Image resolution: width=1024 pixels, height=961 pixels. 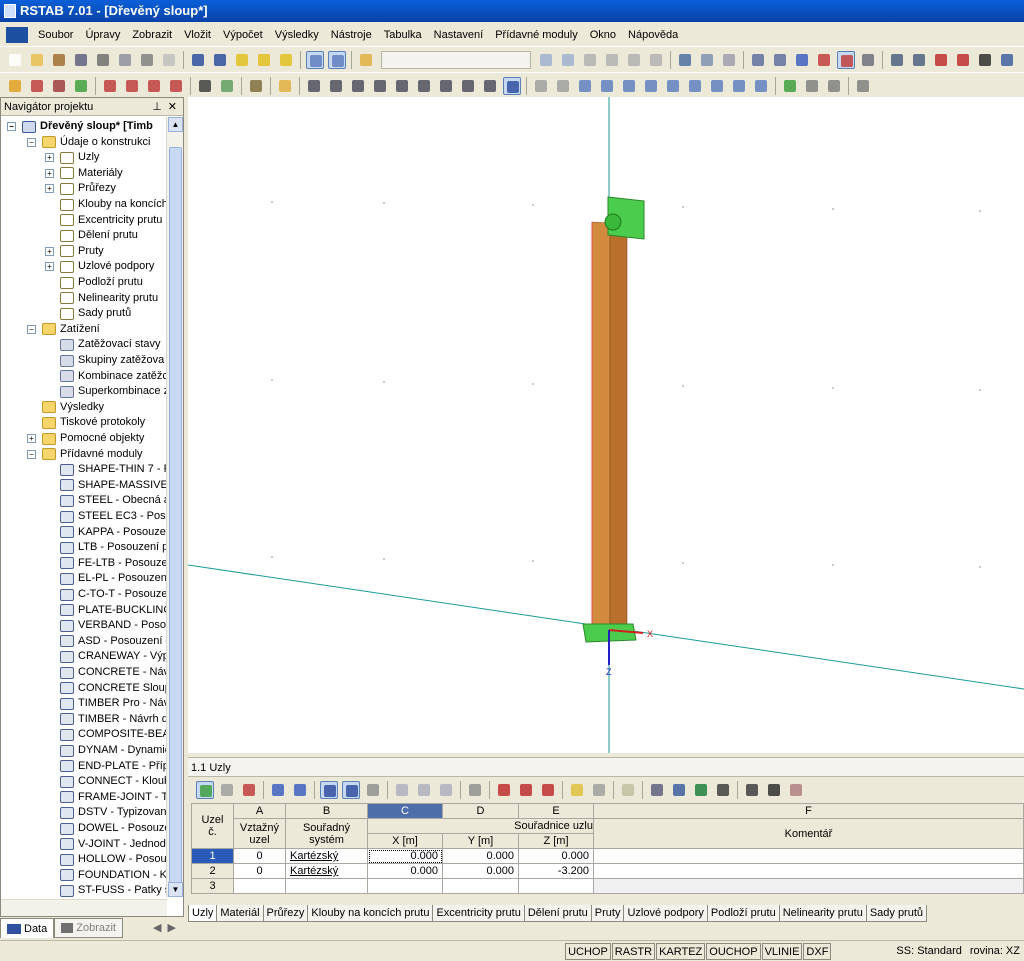 I want to click on member-icon, so click(x=37, y=86).